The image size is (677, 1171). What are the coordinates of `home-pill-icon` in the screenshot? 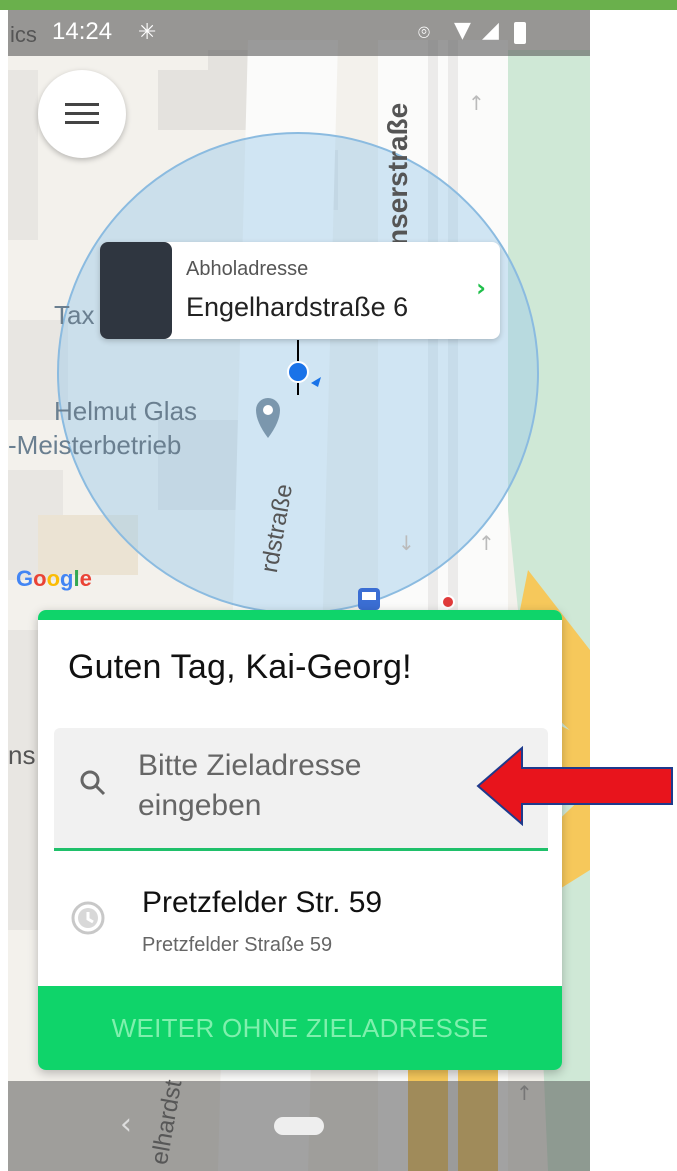 It's located at (299, 1126).